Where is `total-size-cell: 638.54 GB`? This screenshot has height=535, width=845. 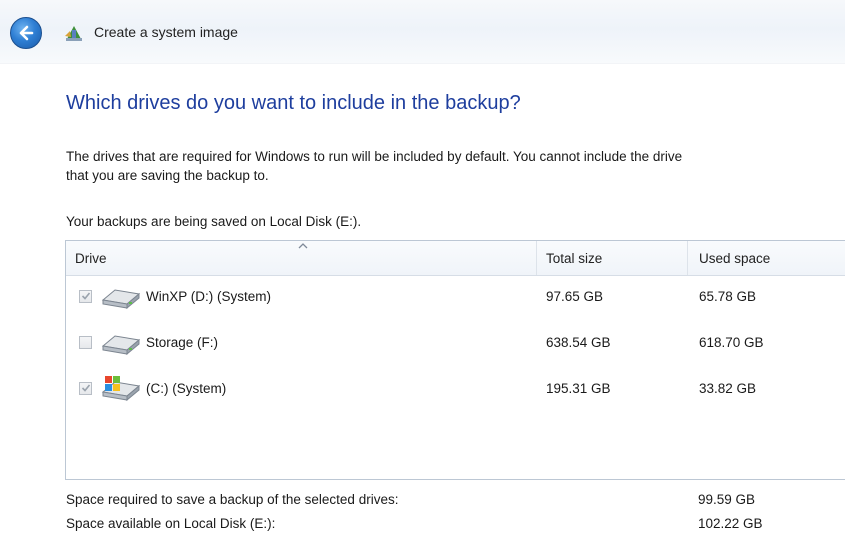
total-size-cell: 638.54 GB is located at coordinates (578, 342).